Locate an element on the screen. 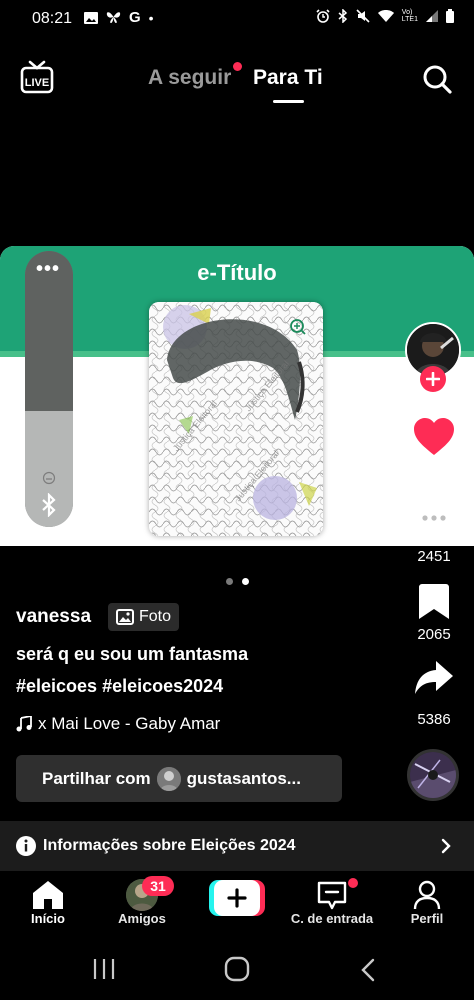  post-hashtags: #eleicoes #eleicoes2024 is located at coordinates (119, 686).